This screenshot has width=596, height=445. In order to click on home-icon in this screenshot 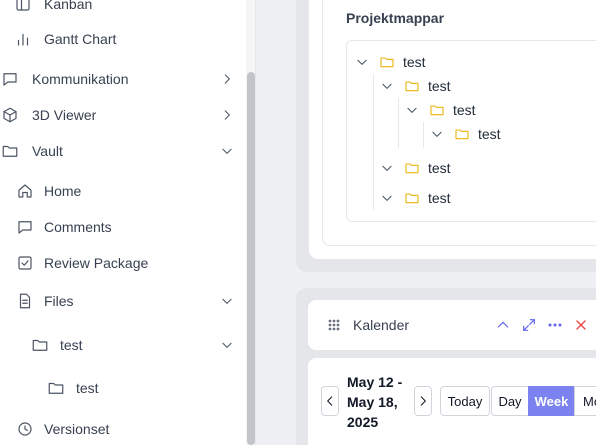, I will do `click(25, 191)`.